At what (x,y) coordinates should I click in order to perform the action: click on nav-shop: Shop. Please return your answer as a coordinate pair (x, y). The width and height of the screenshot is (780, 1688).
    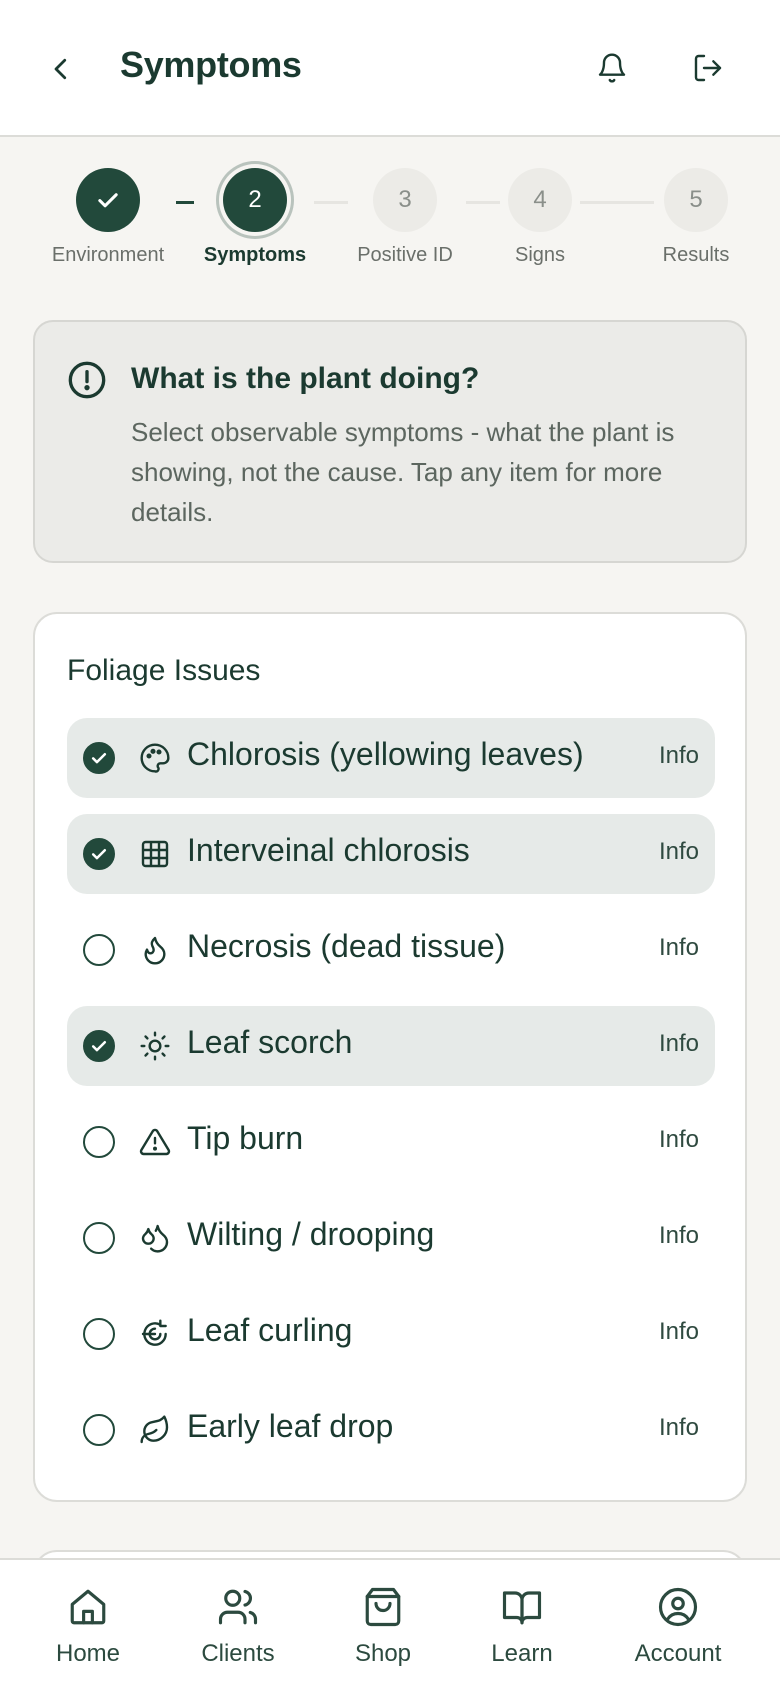
    Looking at the image, I should click on (383, 1627).